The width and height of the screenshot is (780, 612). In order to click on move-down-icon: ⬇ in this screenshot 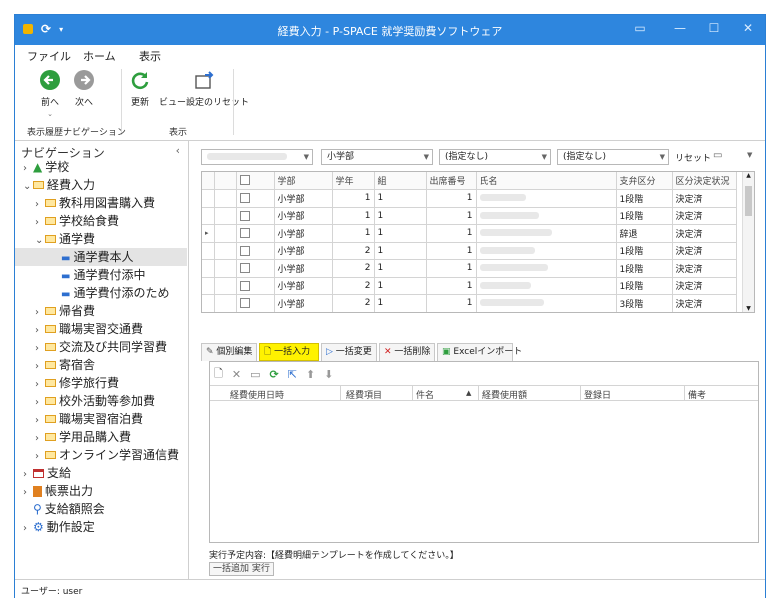, I will do `click(328, 374)`.